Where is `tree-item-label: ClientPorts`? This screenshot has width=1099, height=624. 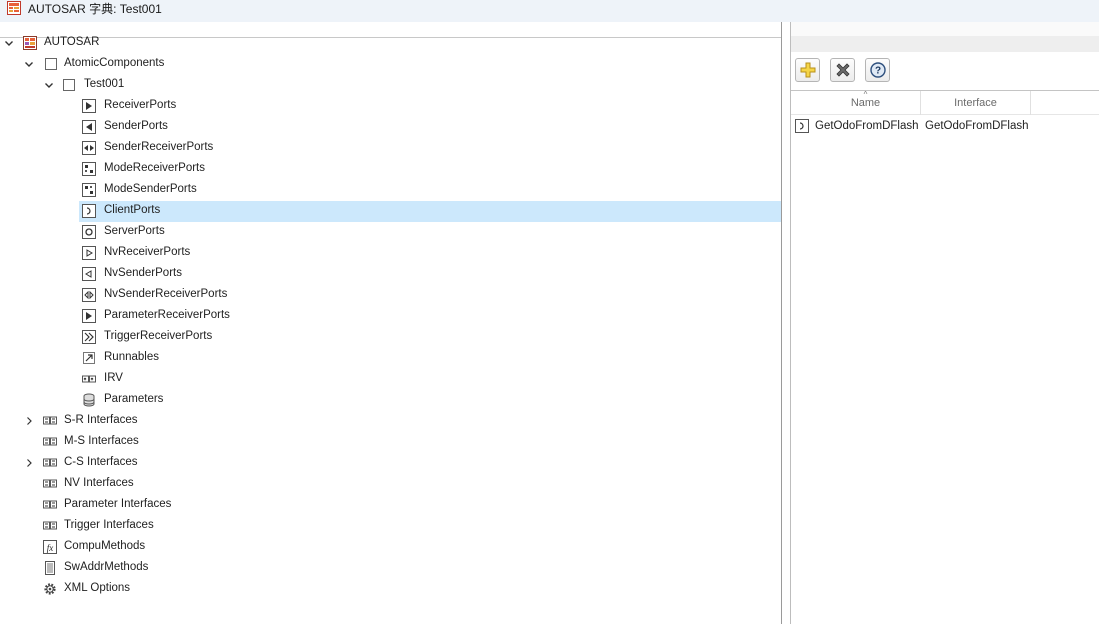 tree-item-label: ClientPorts is located at coordinates (132, 210).